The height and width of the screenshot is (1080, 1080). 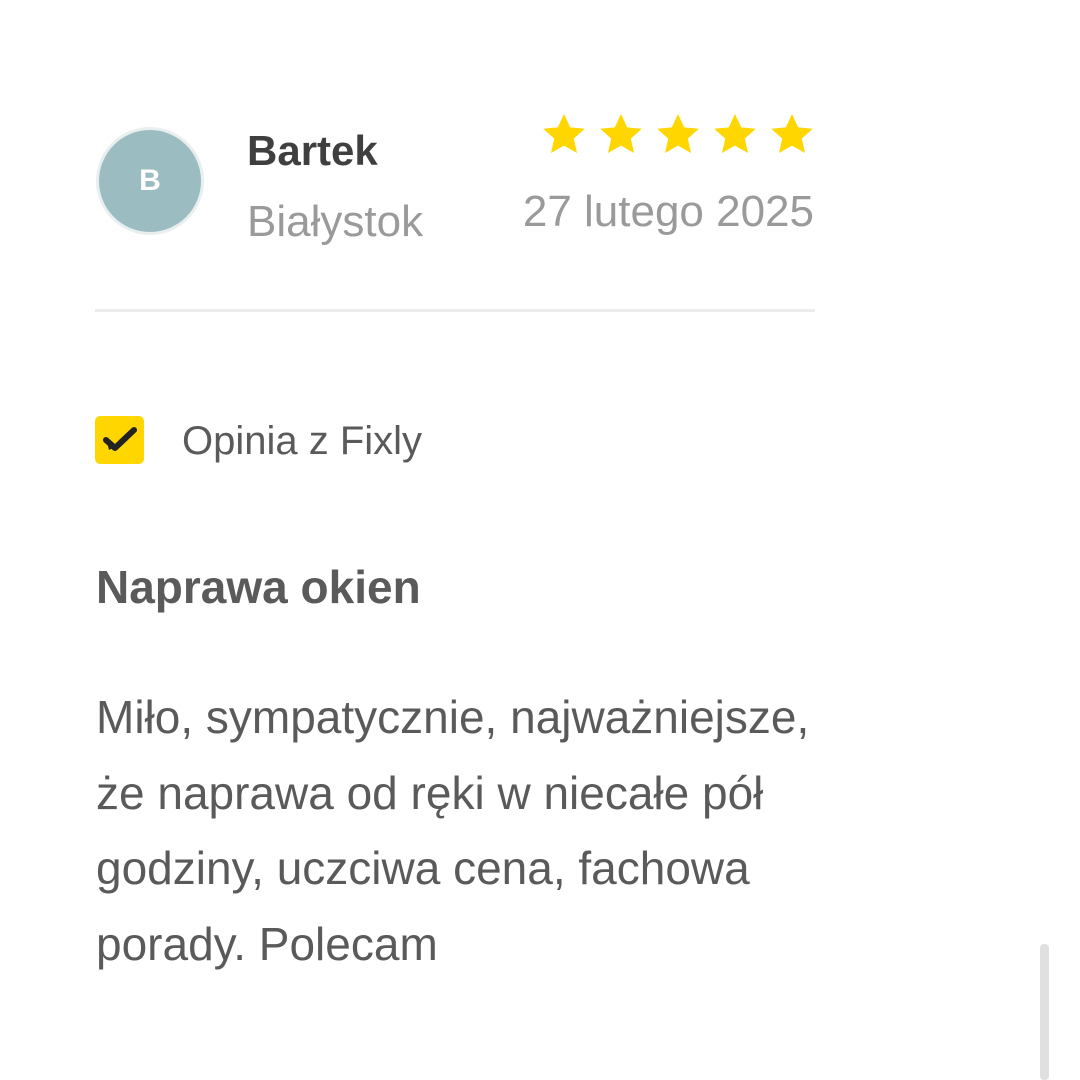 I want to click on review-date: 27 lutego 2025, so click(x=668, y=211).